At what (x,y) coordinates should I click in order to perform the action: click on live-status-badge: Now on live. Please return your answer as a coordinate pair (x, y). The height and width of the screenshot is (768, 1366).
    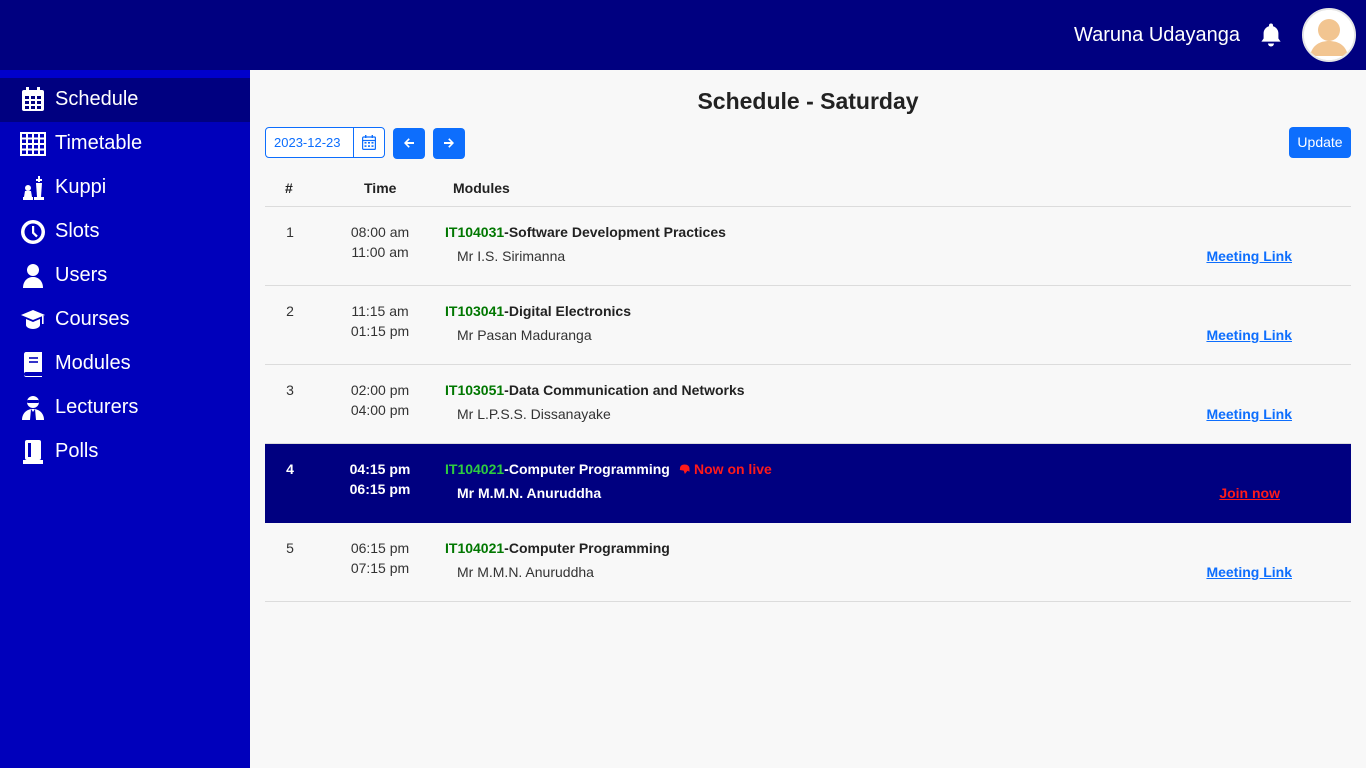
    Looking at the image, I should click on (725, 469).